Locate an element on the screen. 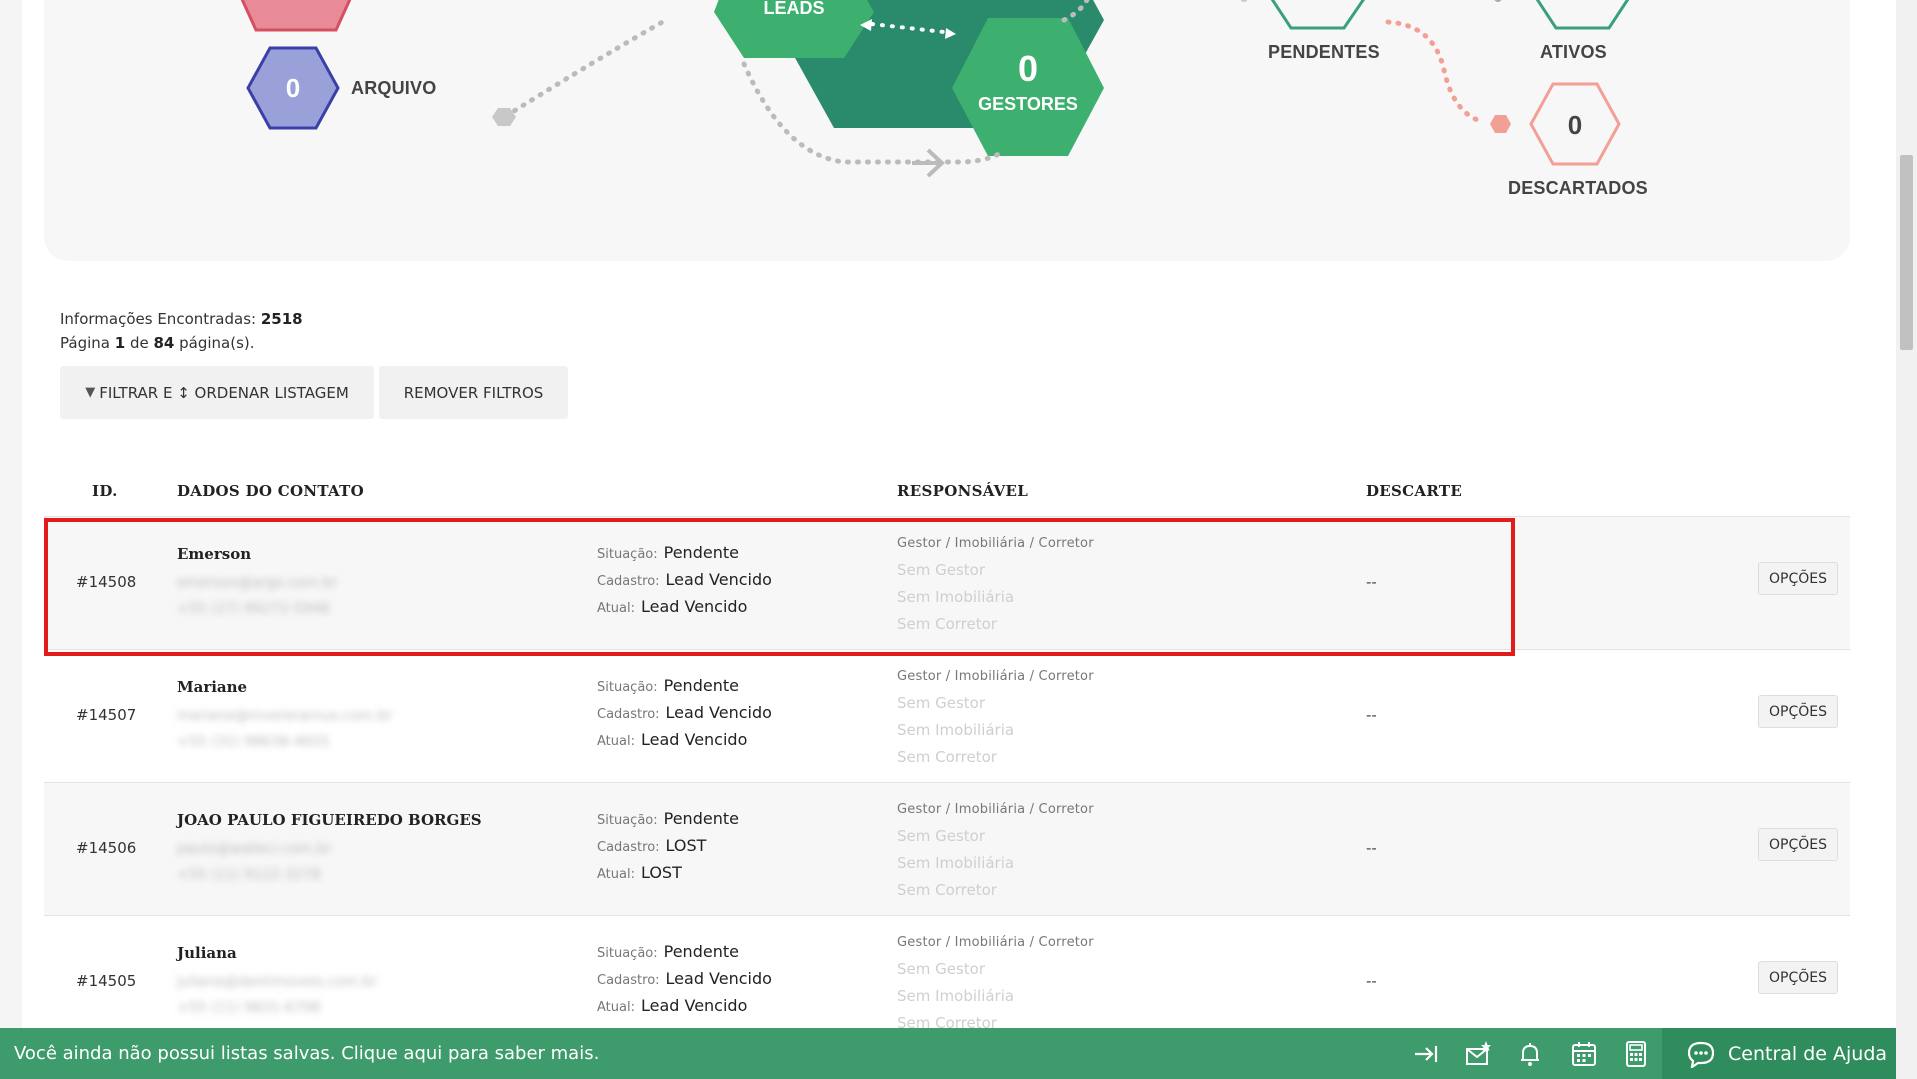 The height and width of the screenshot is (1079, 1917). gestores-label: GESTORES is located at coordinates (1028, 104).